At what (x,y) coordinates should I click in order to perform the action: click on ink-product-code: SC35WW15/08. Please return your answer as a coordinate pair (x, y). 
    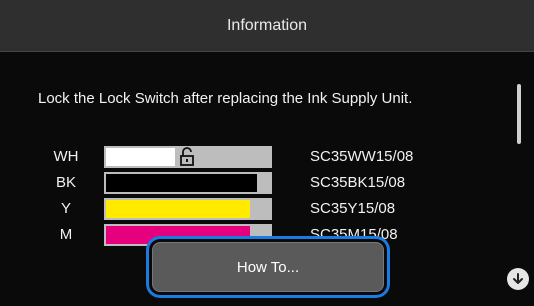
    Looking at the image, I should click on (362, 156).